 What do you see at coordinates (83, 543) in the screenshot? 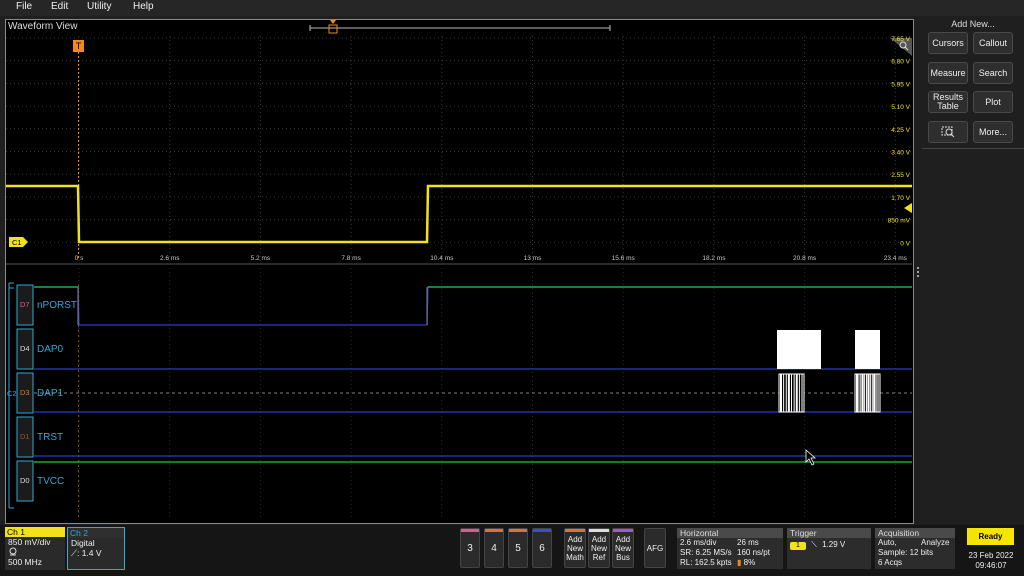
I see `ch2-type: Digital` at bounding box center [83, 543].